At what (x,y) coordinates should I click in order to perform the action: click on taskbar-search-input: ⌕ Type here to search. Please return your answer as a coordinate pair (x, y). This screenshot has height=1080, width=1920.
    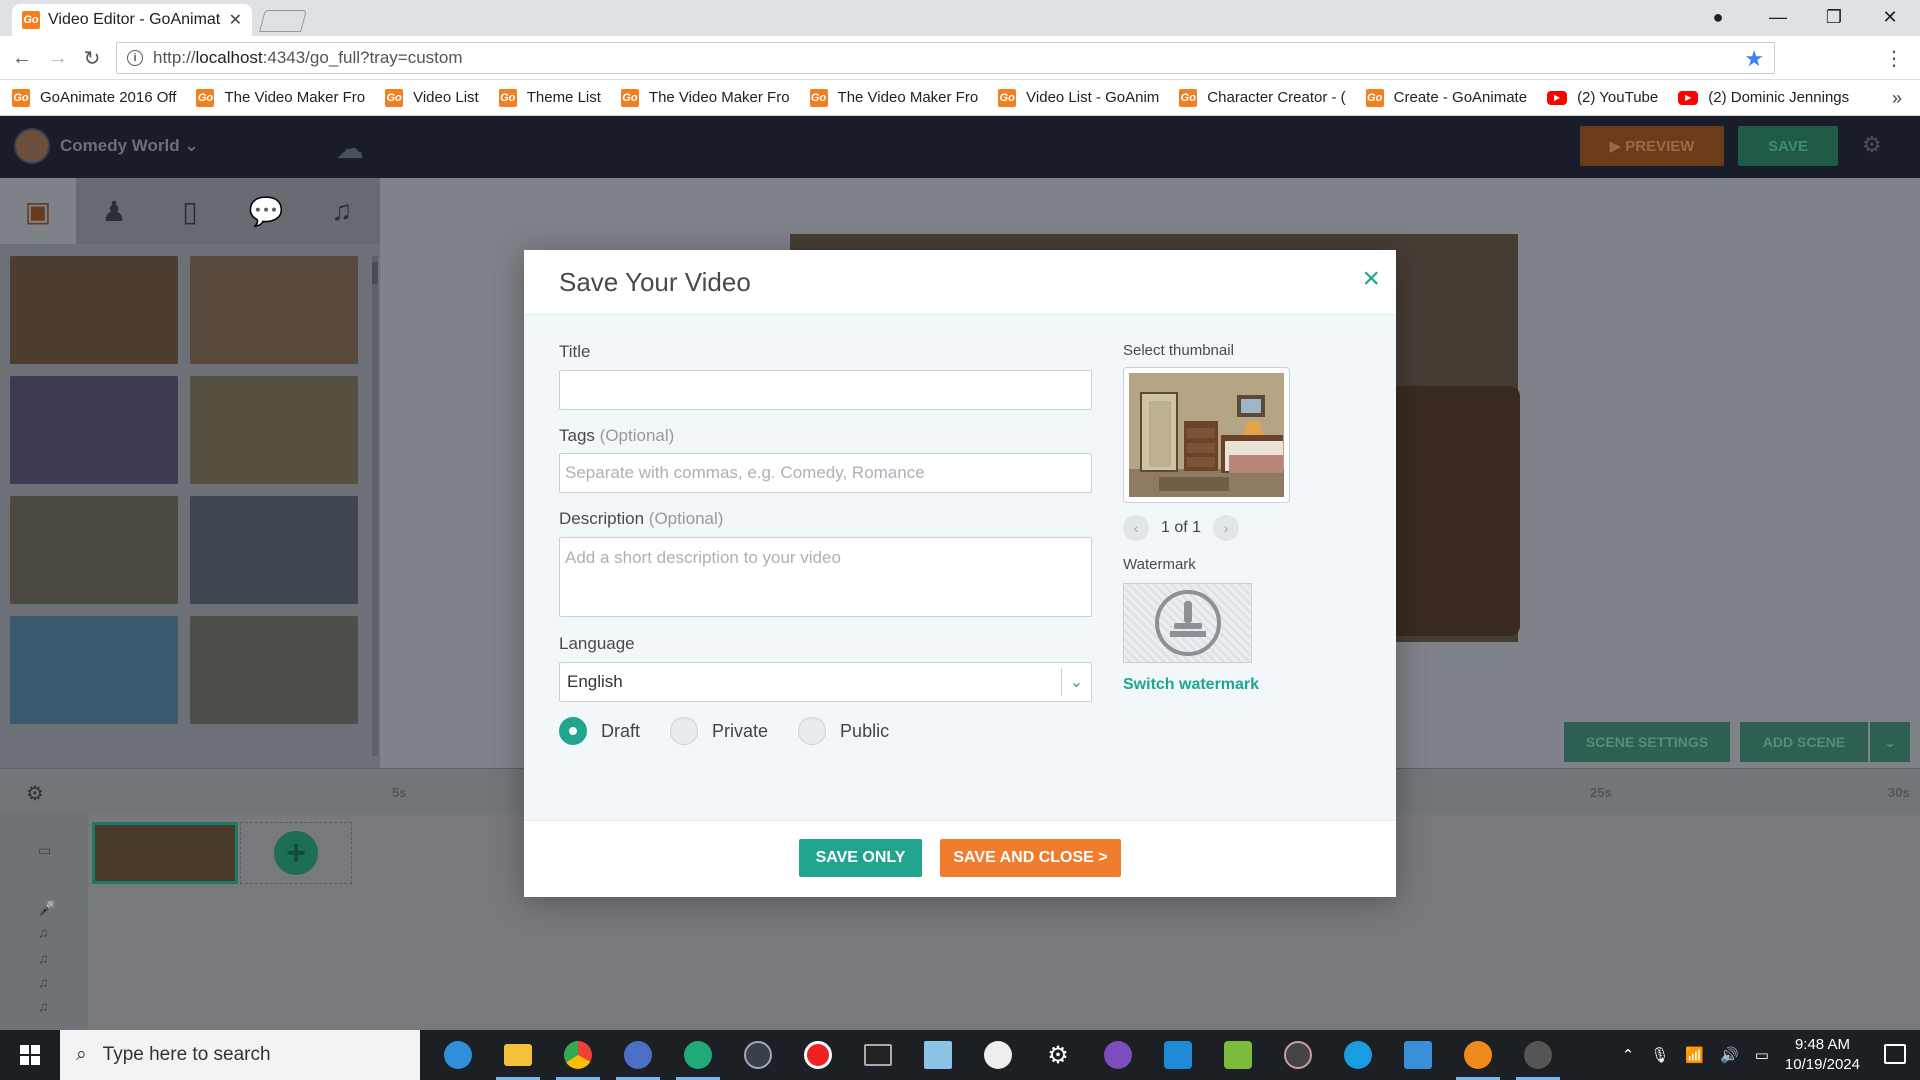
    Looking at the image, I should click on (240, 1055).